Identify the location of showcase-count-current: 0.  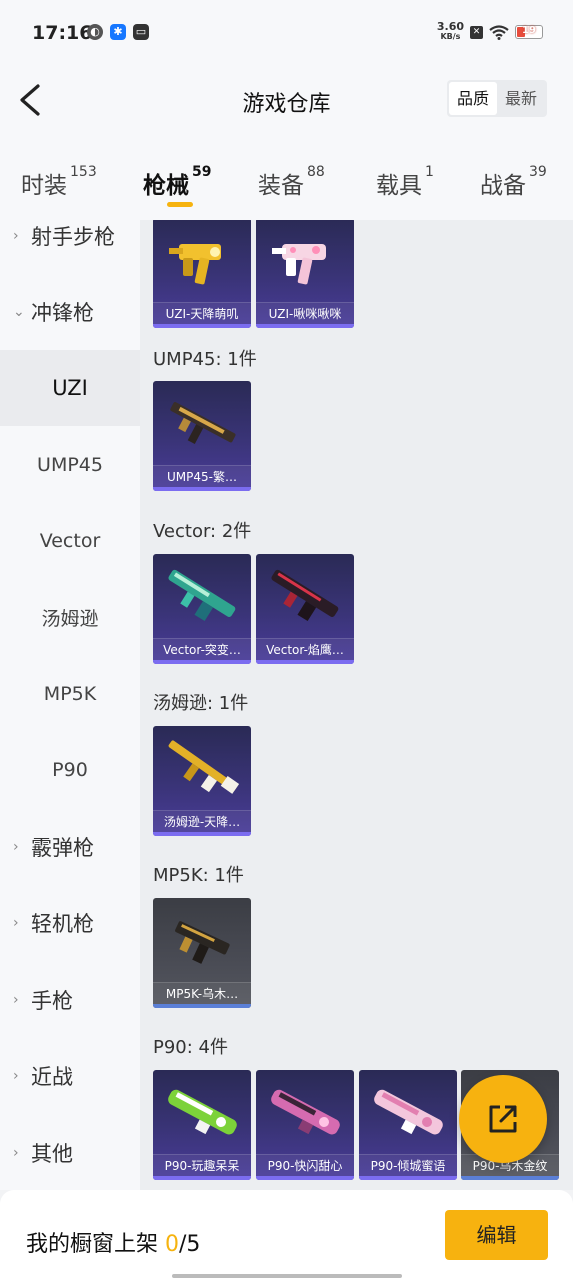
(172, 1244).